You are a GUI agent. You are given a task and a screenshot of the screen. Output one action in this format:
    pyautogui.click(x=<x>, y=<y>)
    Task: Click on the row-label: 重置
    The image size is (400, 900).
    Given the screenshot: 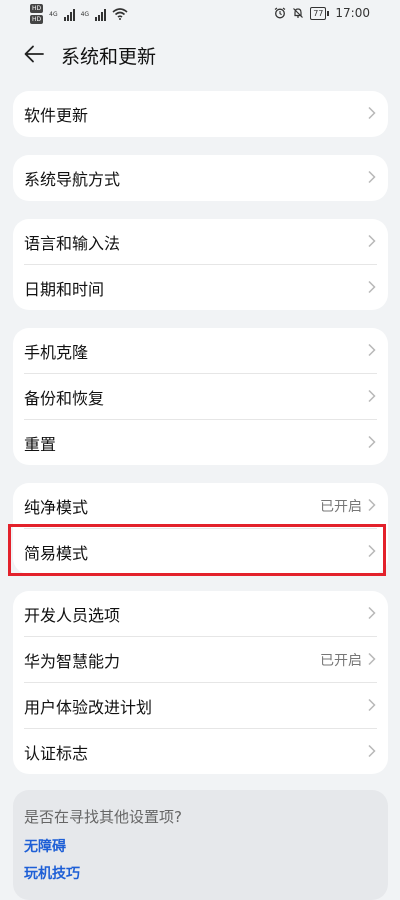 What is the action you would take?
    pyautogui.click(x=40, y=444)
    